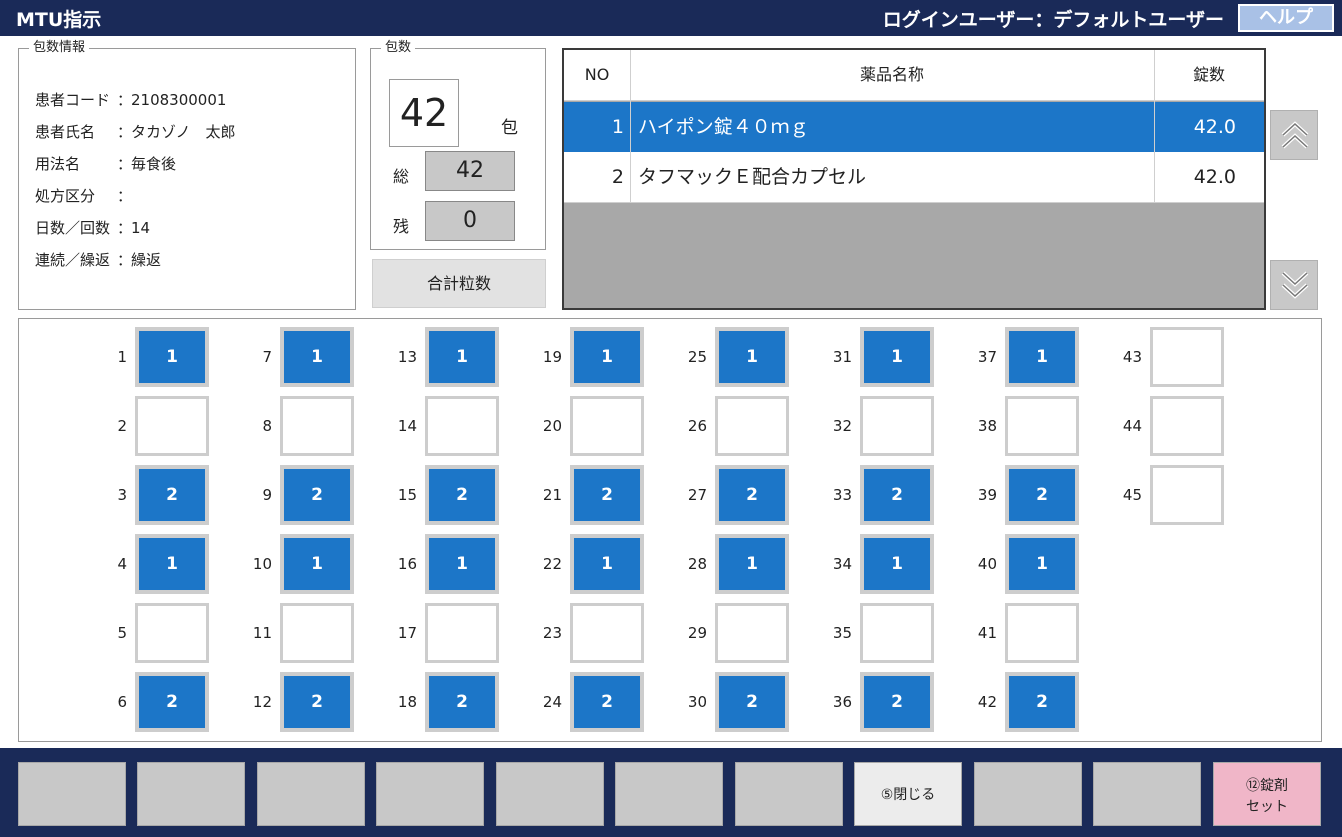 The height and width of the screenshot is (837, 1342). Describe the element at coordinates (987, 564) in the screenshot. I see `packet-number: 40` at that location.